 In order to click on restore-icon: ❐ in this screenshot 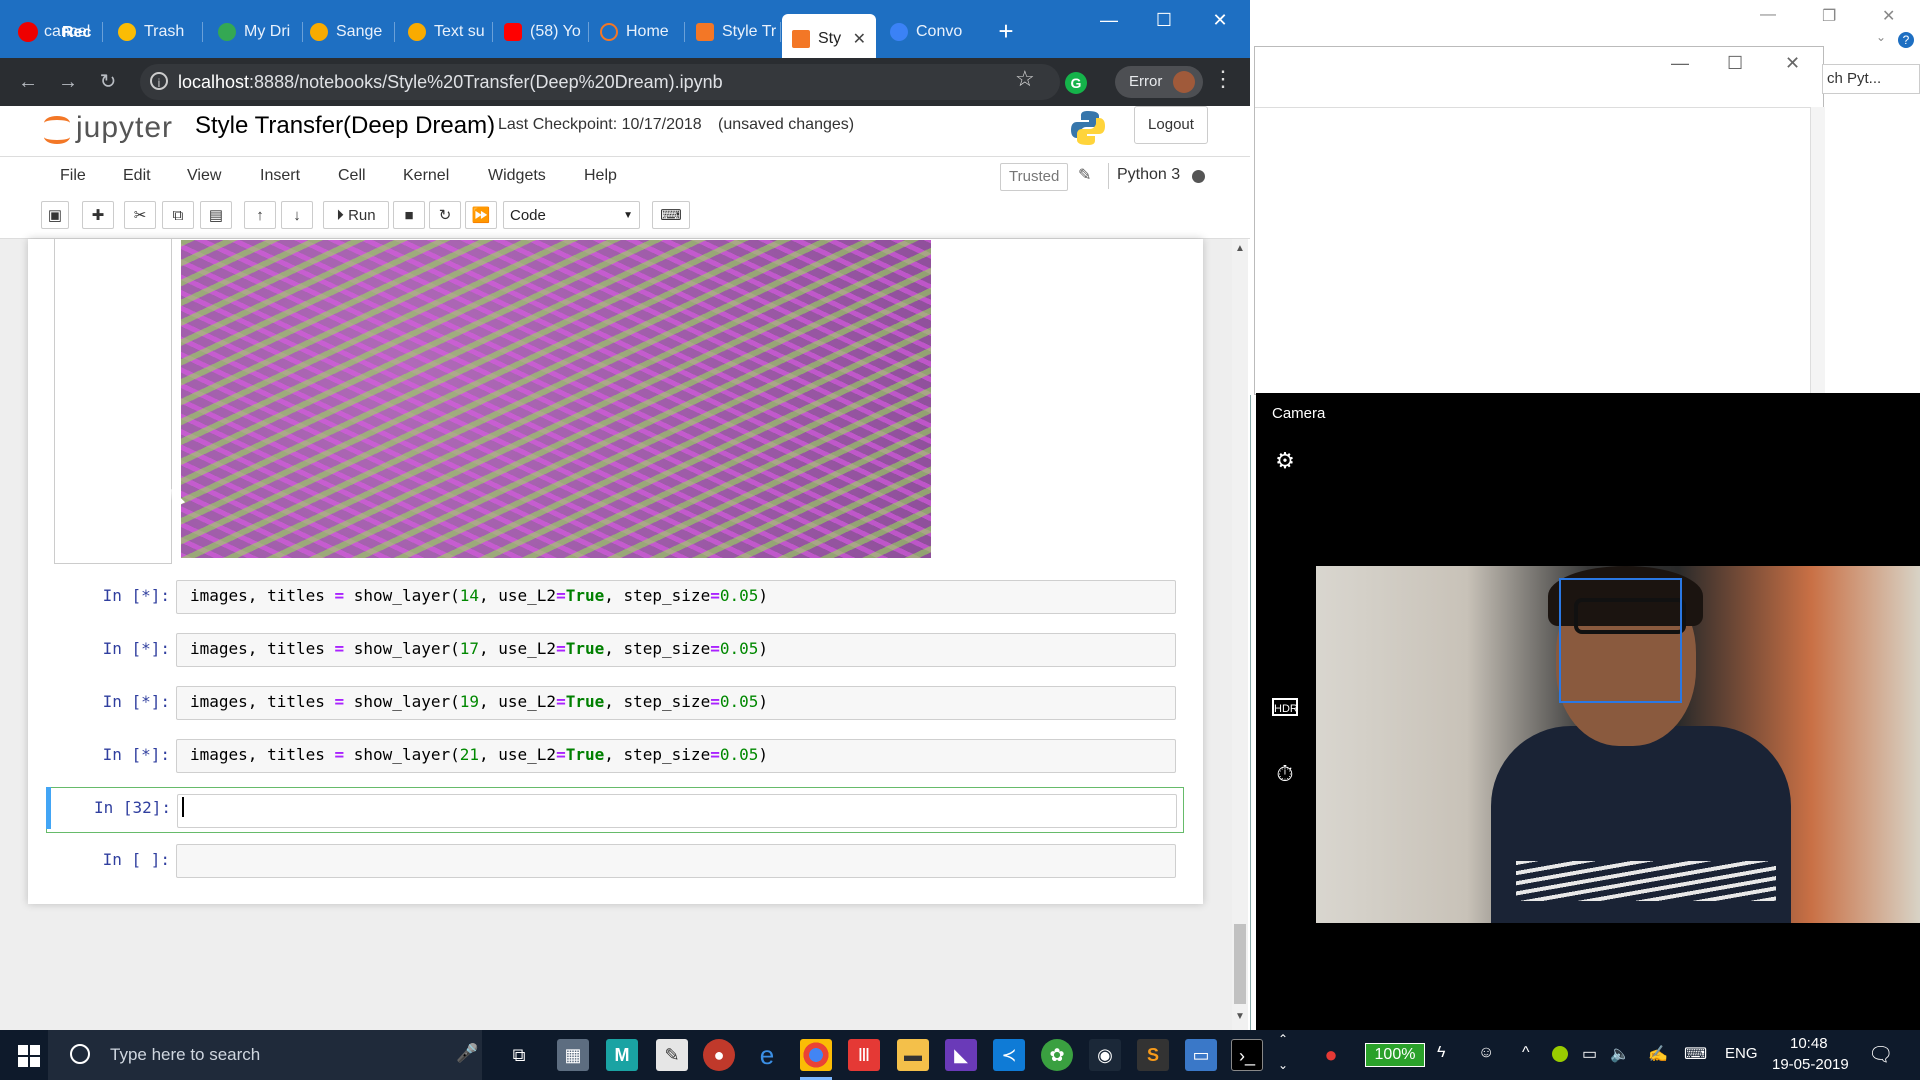, I will do `click(1829, 16)`.